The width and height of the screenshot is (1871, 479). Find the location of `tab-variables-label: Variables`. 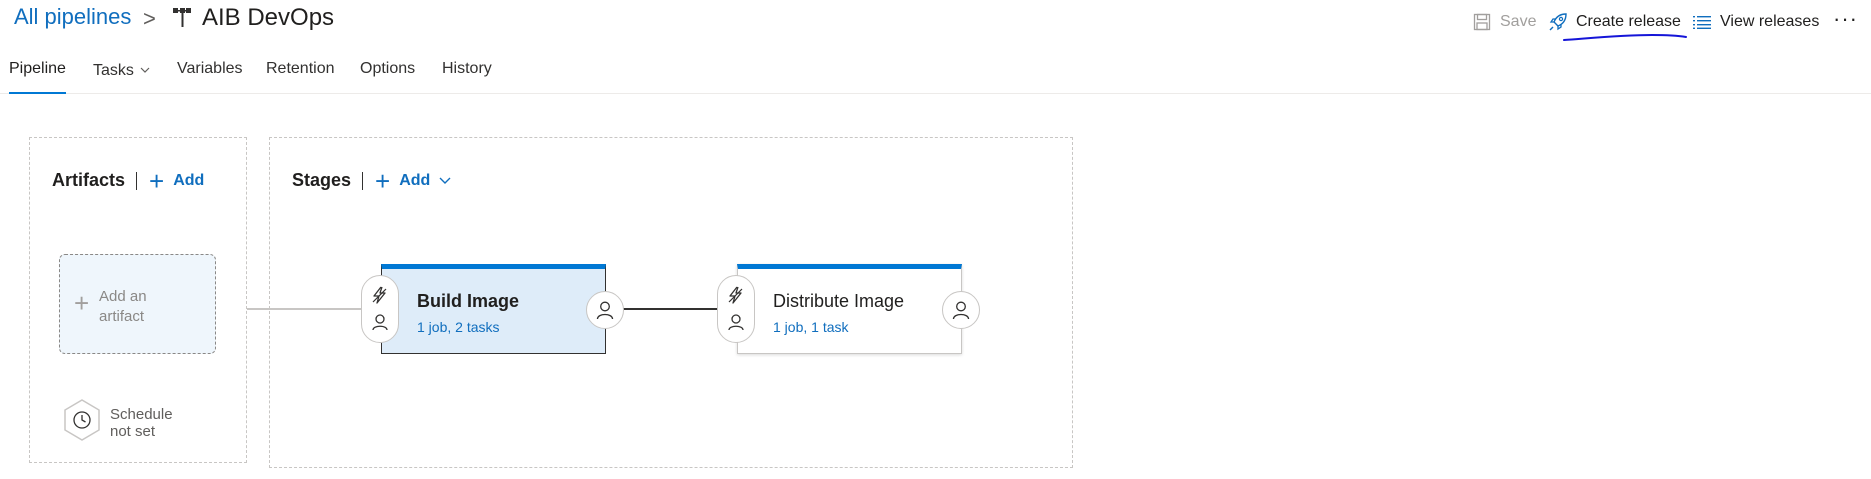

tab-variables-label: Variables is located at coordinates (210, 68).